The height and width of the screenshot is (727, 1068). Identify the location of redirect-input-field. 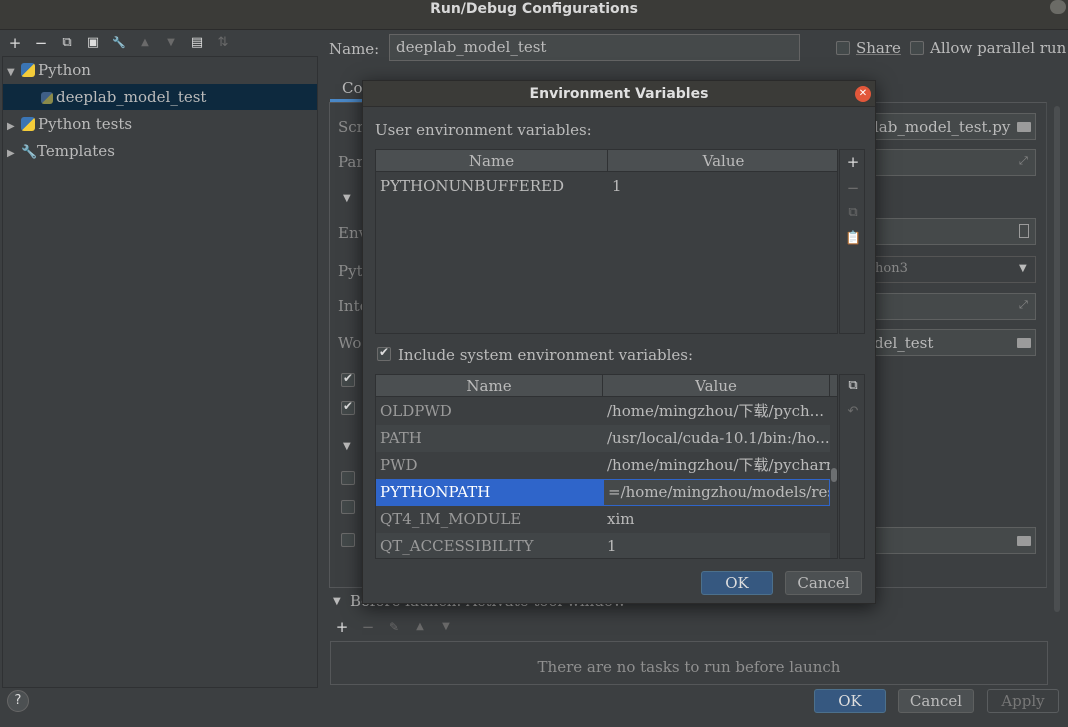
(951, 540).